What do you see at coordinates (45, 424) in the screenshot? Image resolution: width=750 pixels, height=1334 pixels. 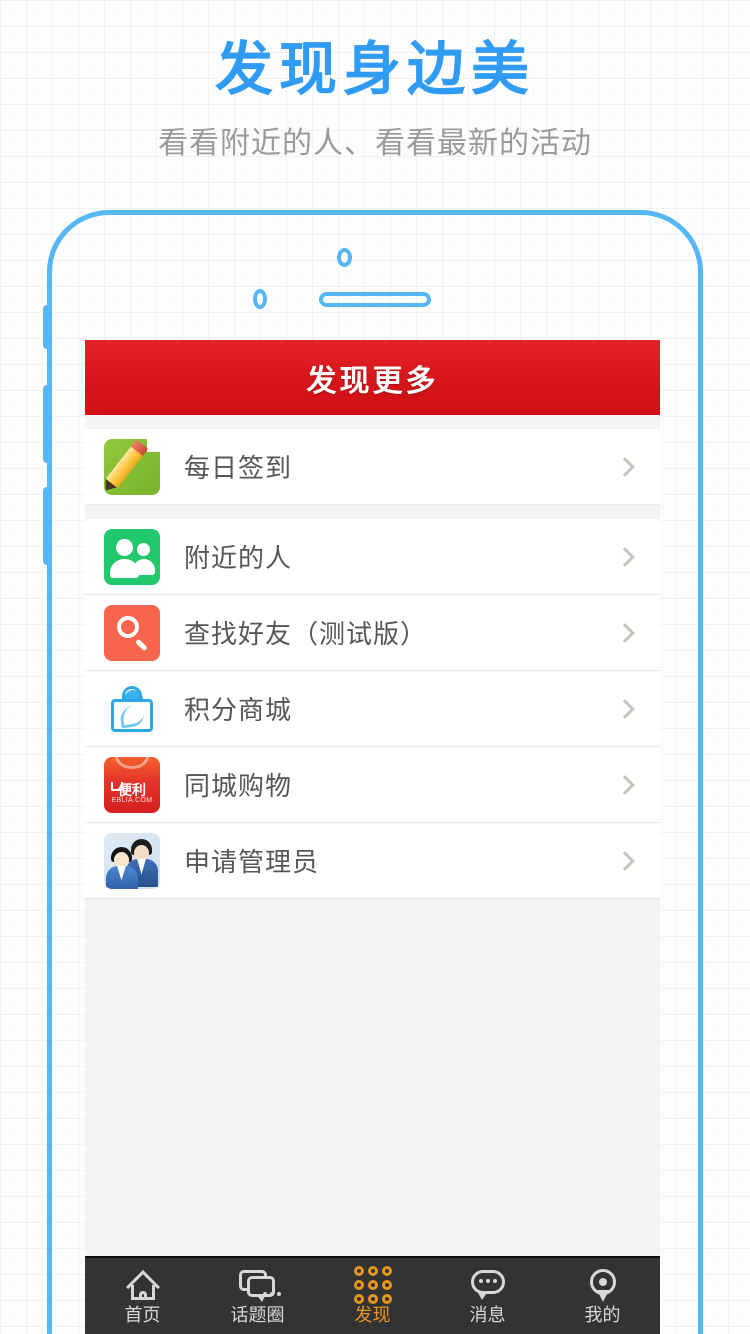 I see `phone-volume-up-button` at bounding box center [45, 424].